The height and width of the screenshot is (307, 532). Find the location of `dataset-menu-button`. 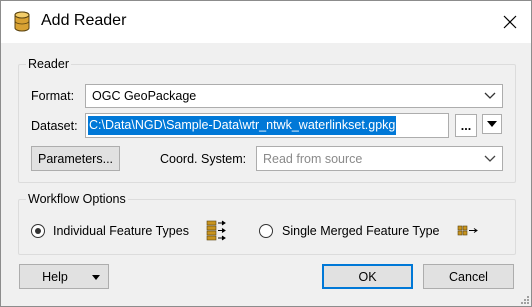

dataset-menu-button is located at coordinates (492, 124).